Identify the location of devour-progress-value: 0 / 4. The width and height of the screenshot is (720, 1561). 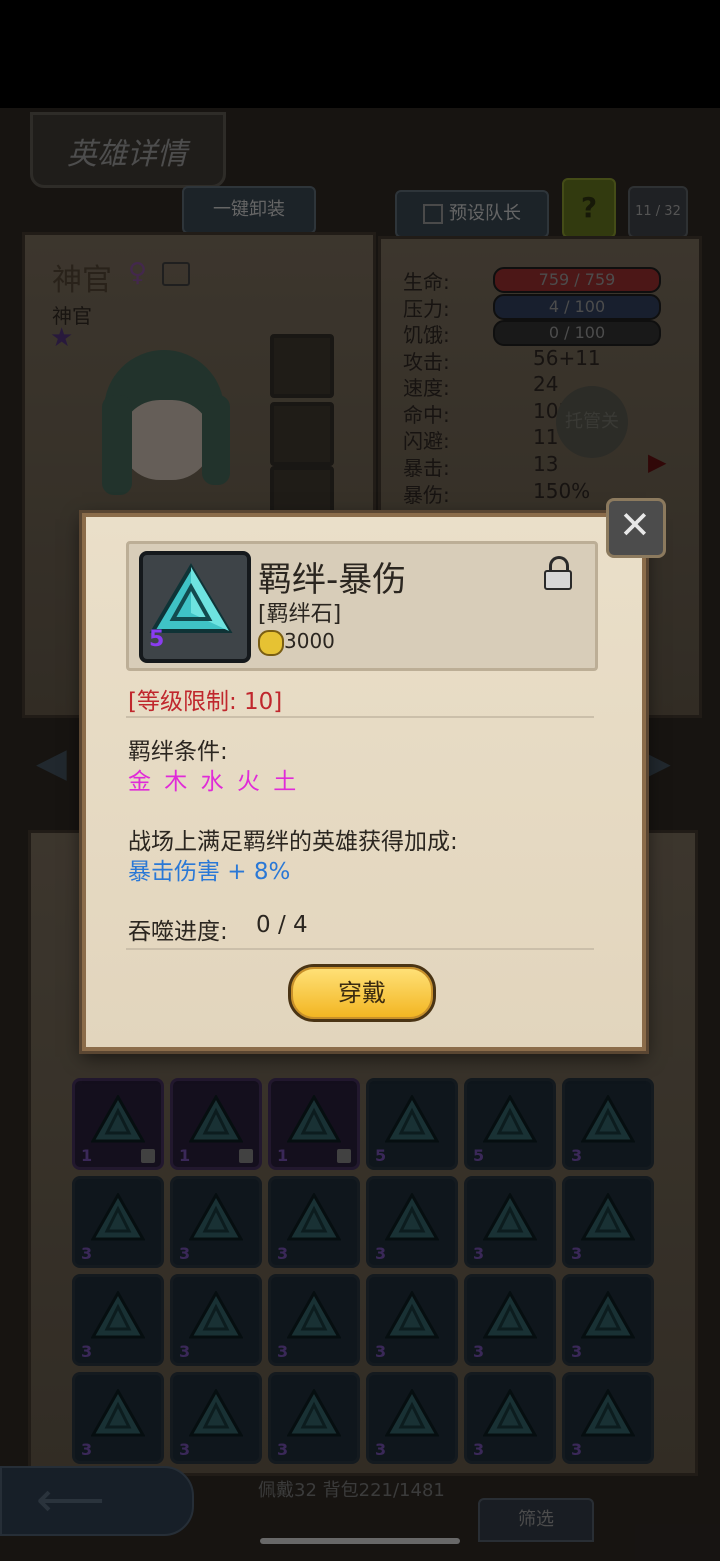
(282, 925).